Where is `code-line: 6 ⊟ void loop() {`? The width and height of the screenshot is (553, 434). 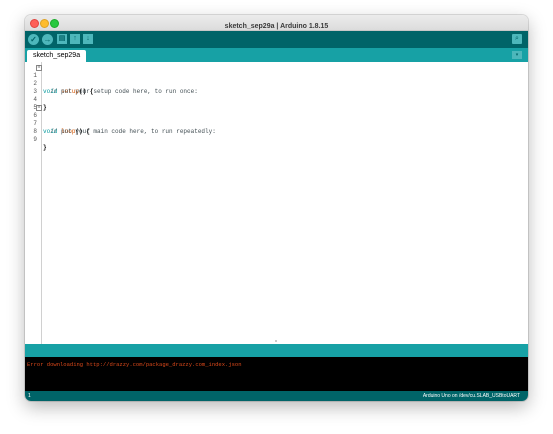
code-line: 6 ⊟ void loop() { is located at coordinates (276, 119).